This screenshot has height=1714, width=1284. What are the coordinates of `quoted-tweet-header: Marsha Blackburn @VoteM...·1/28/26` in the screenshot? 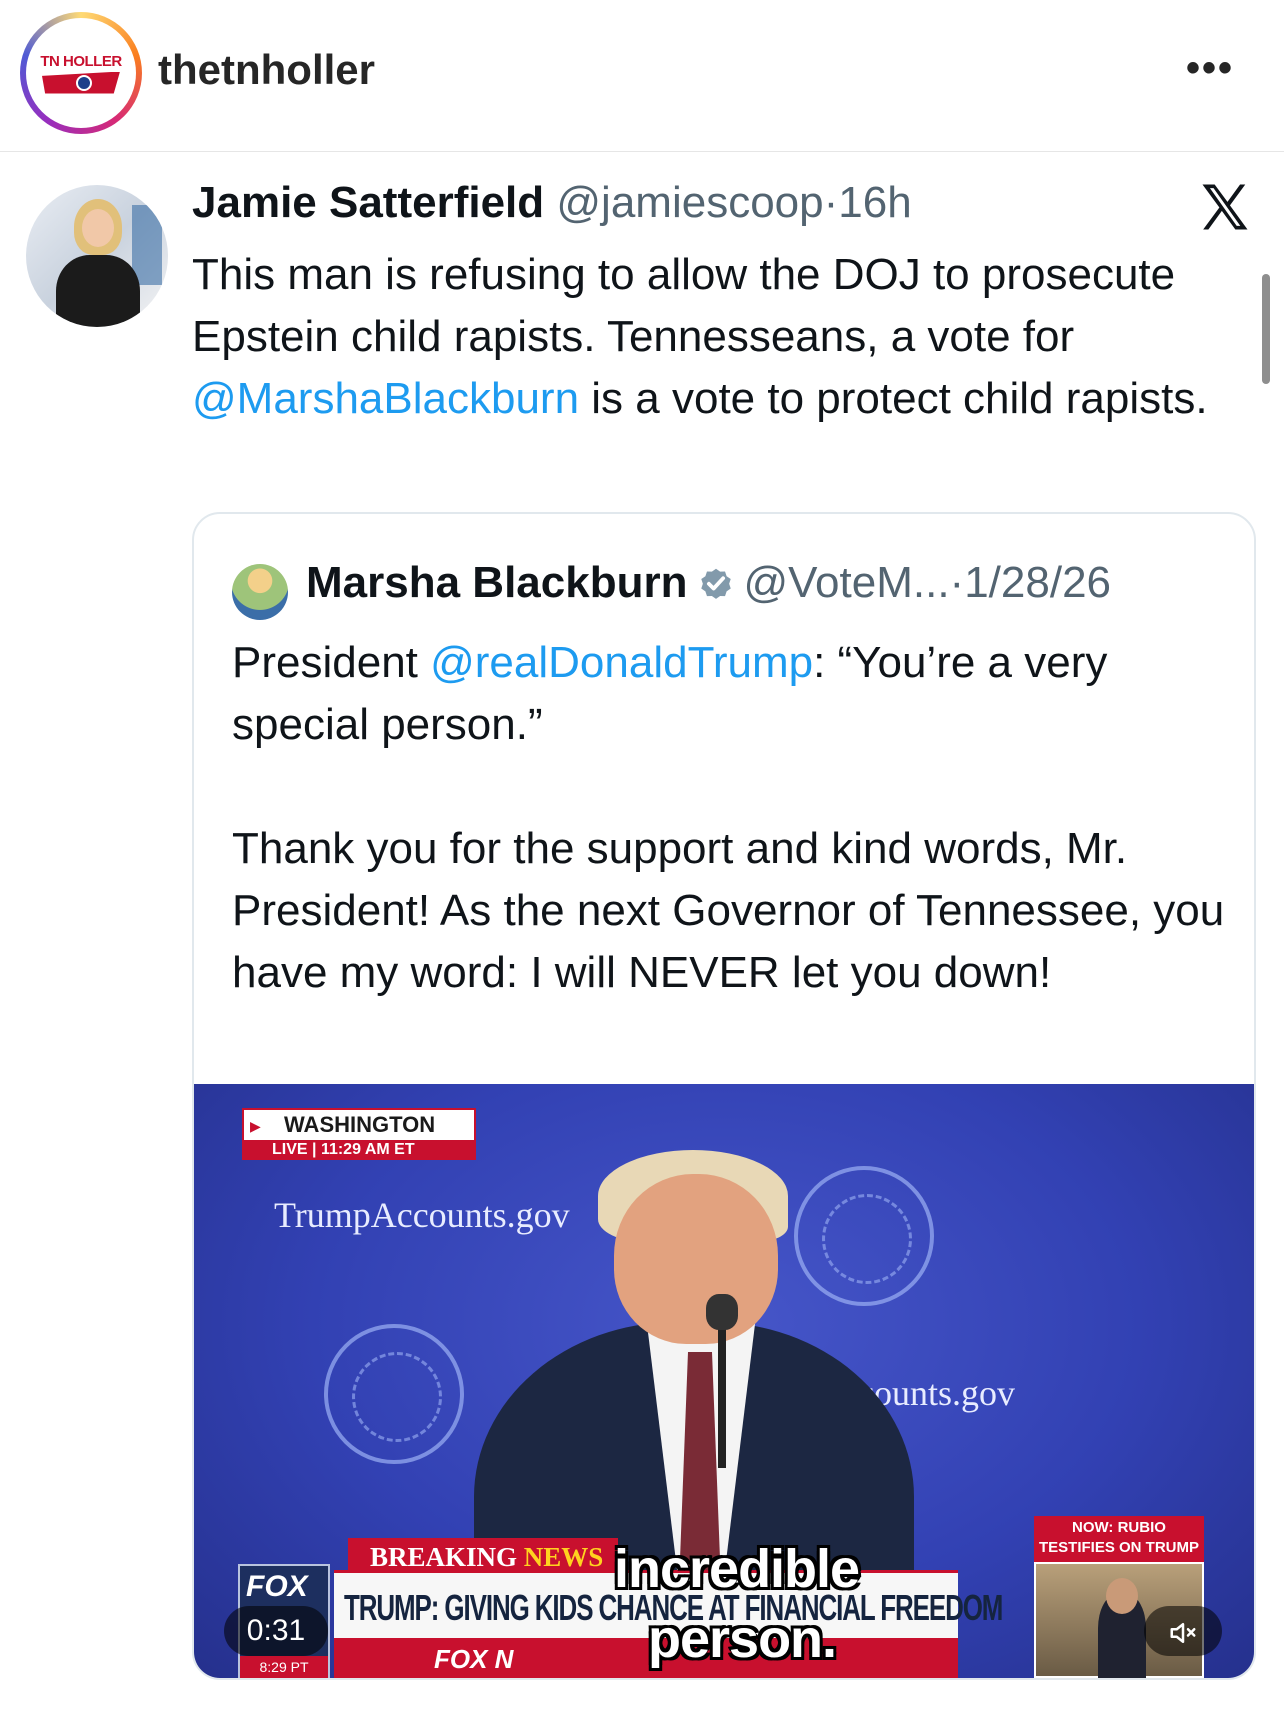 It's located at (708, 583).